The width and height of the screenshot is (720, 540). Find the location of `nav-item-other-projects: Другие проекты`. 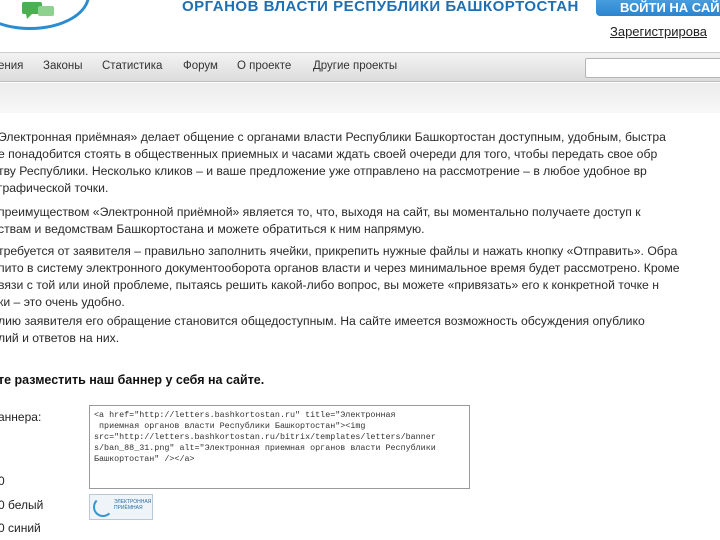

nav-item-other-projects: Другие проекты is located at coordinates (355, 66).